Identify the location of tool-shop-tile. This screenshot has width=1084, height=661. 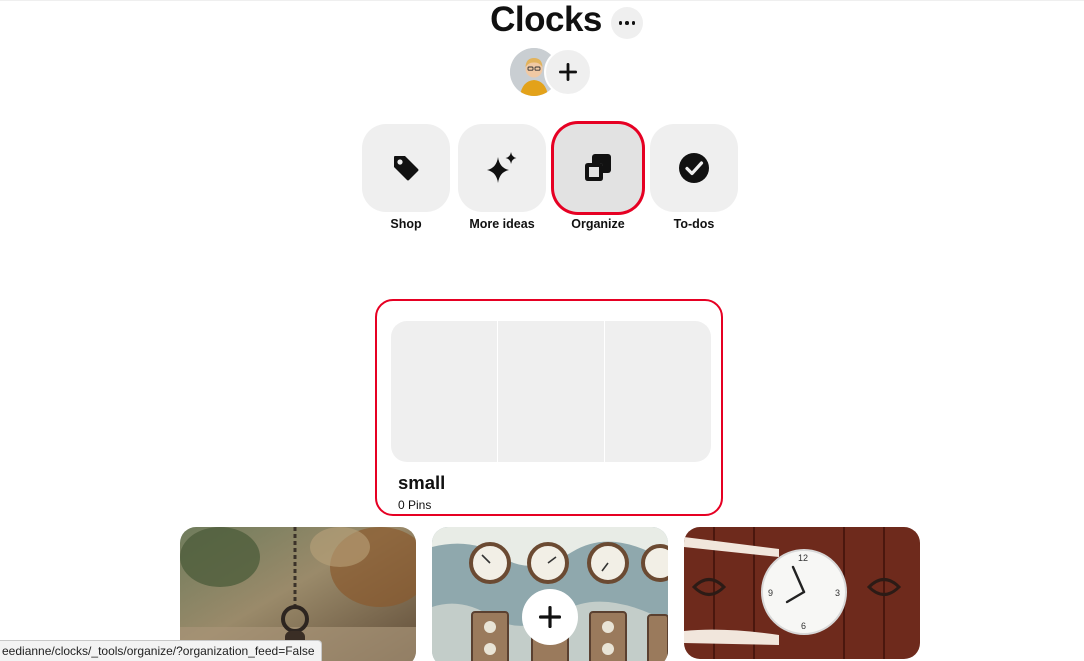
(406, 168).